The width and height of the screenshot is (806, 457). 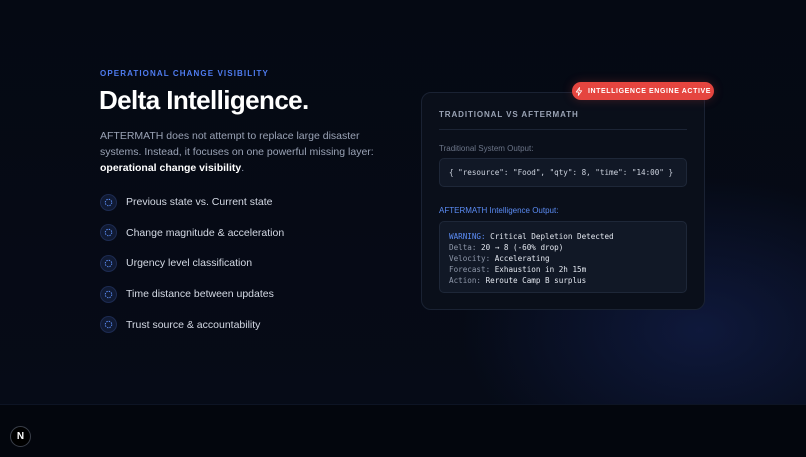 I want to click on feature-item: Previous state vs. Current state, so click(x=192, y=202).